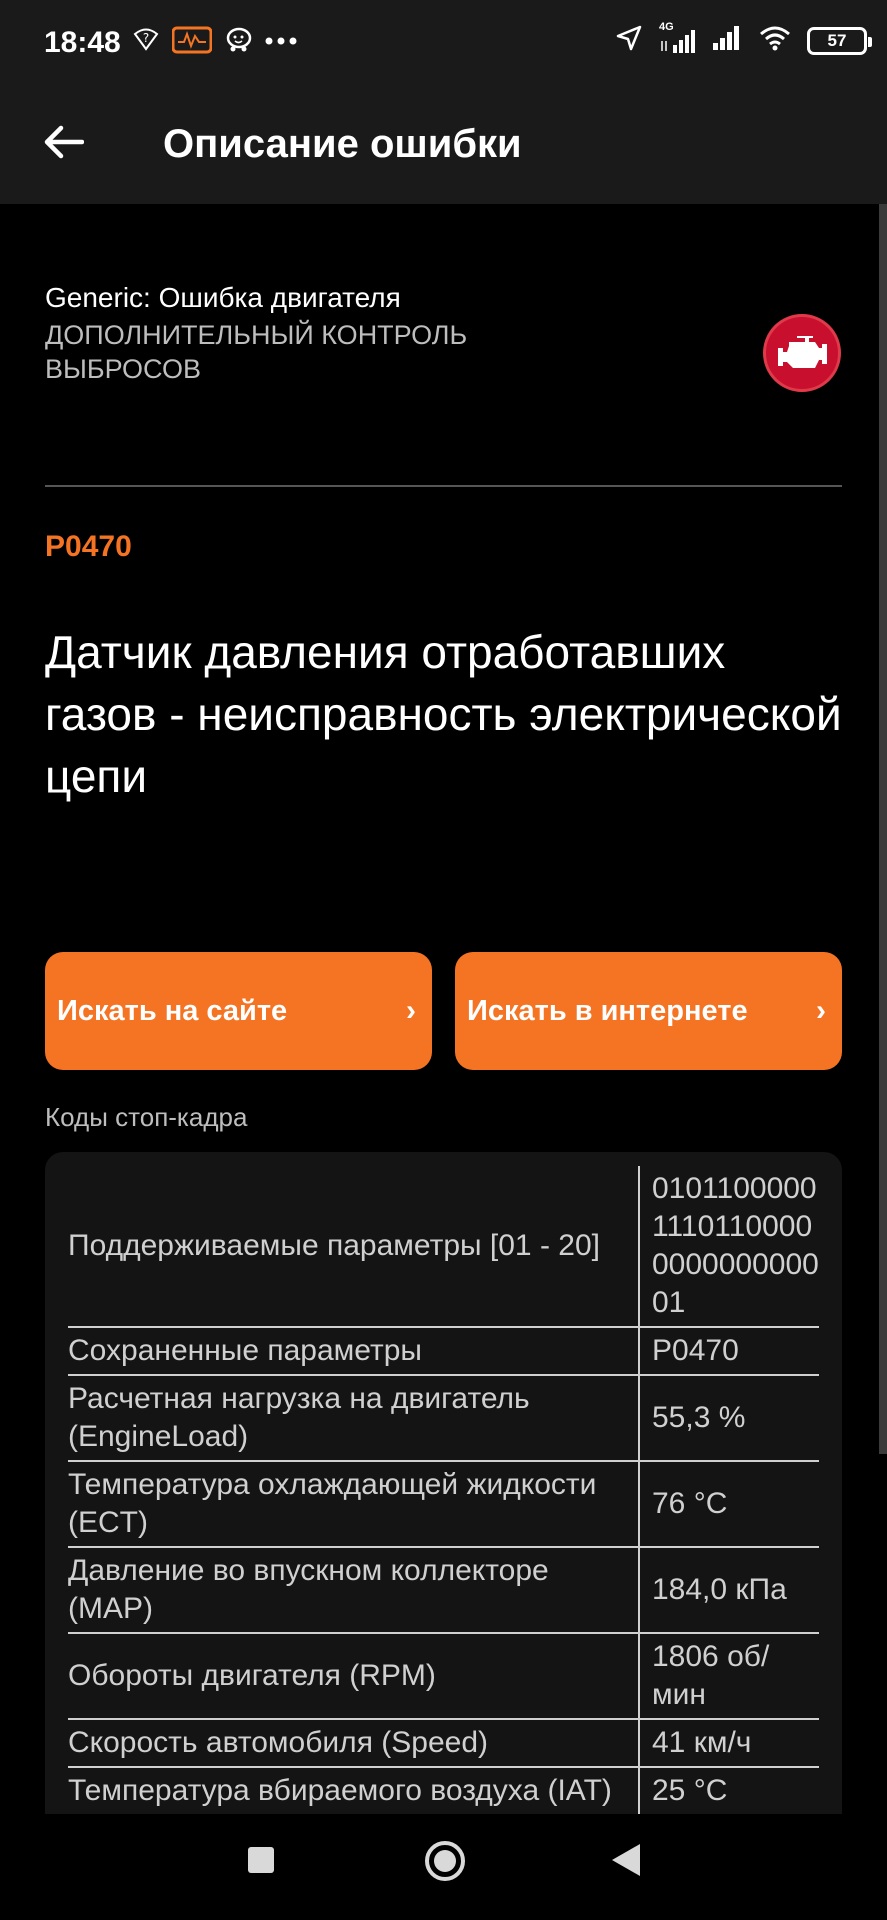 The image size is (887, 1920). I want to click on back-button, so click(64, 144).